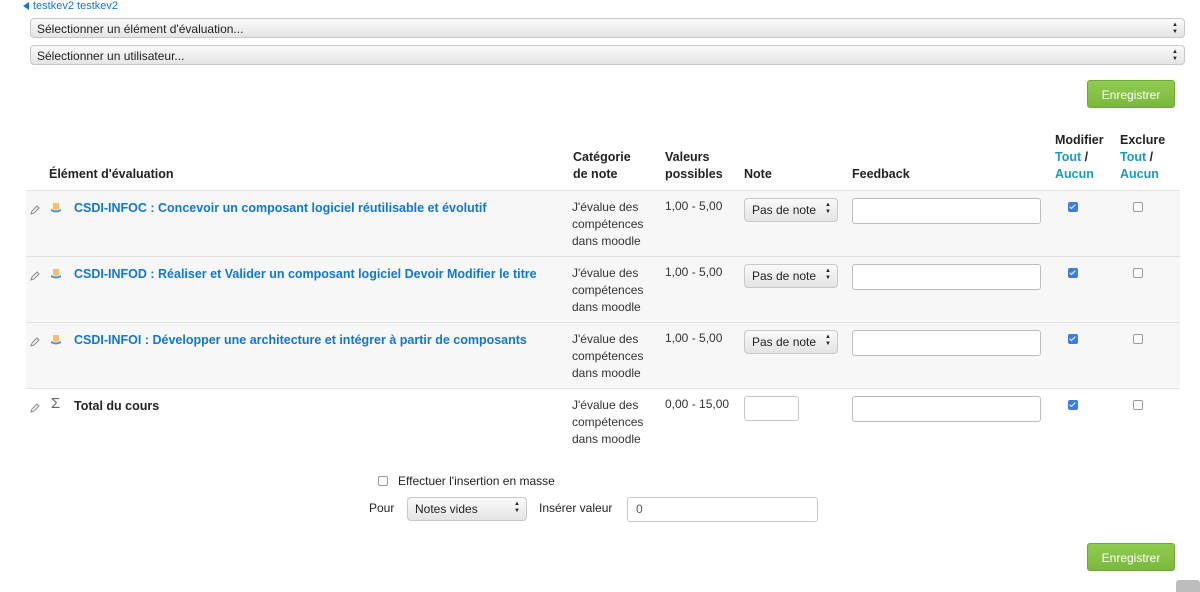 The height and width of the screenshot is (592, 1200). Describe the element at coordinates (758, 174) in the screenshot. I see `header-grade: Note` at that location.